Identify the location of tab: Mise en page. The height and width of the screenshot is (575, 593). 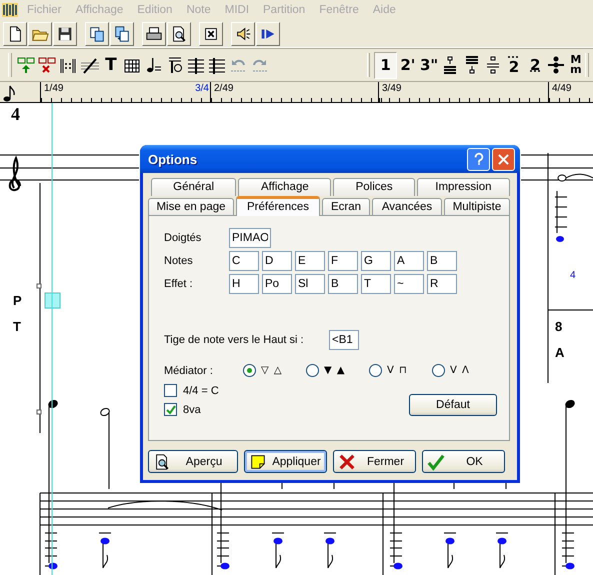
(191, 206).